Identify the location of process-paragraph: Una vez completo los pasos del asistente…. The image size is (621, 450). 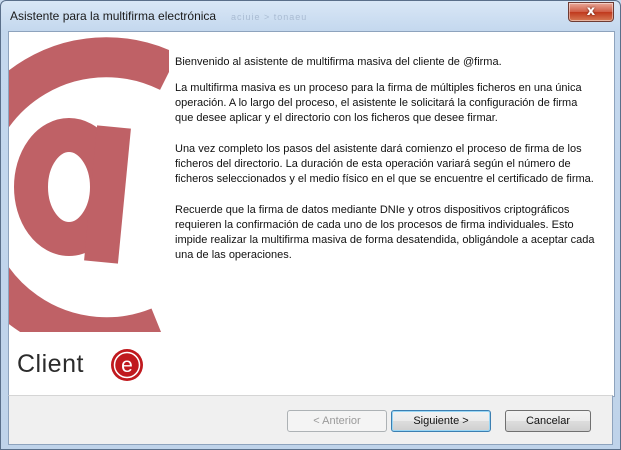
(384, 164).